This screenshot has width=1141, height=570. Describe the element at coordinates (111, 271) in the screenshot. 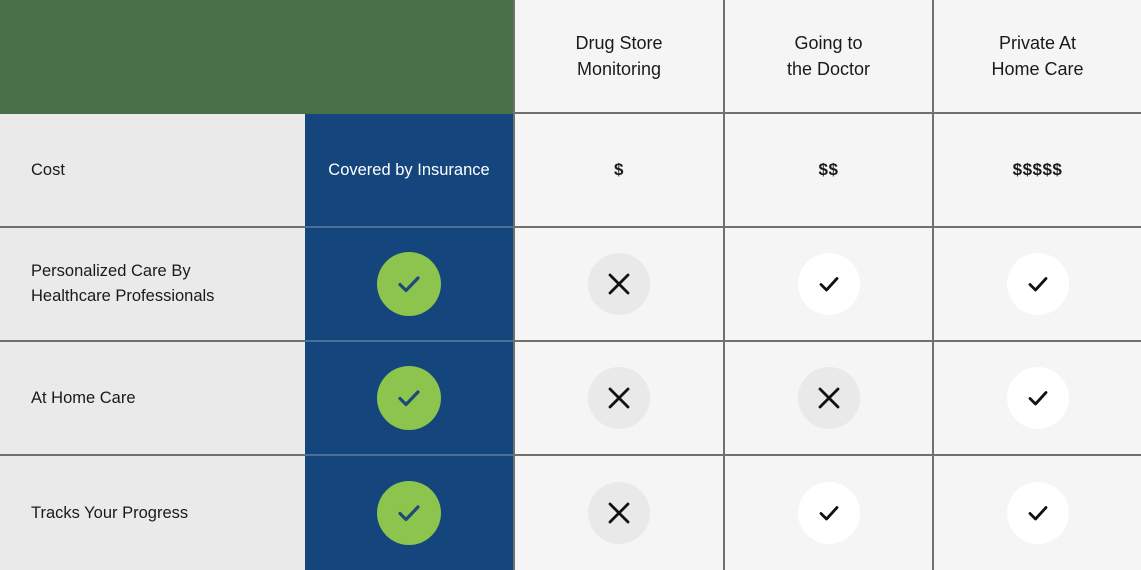

I see `row-label-line1: Personalized Care By` at that location.